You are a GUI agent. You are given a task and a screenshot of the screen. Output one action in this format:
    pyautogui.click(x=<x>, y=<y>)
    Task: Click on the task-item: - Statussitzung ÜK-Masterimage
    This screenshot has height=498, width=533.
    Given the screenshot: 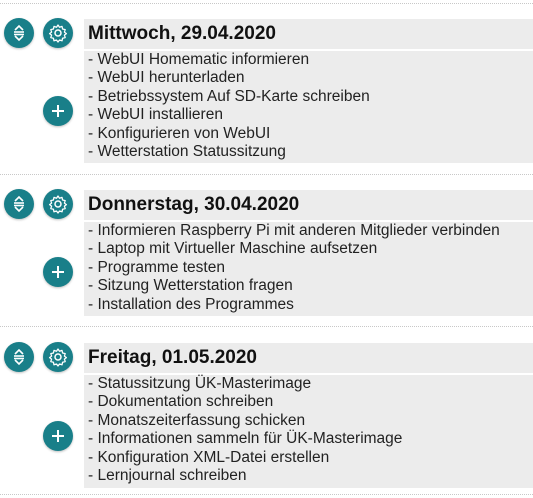 What is the action you would take?
    pyautogui.click(x=200, y=383)
    